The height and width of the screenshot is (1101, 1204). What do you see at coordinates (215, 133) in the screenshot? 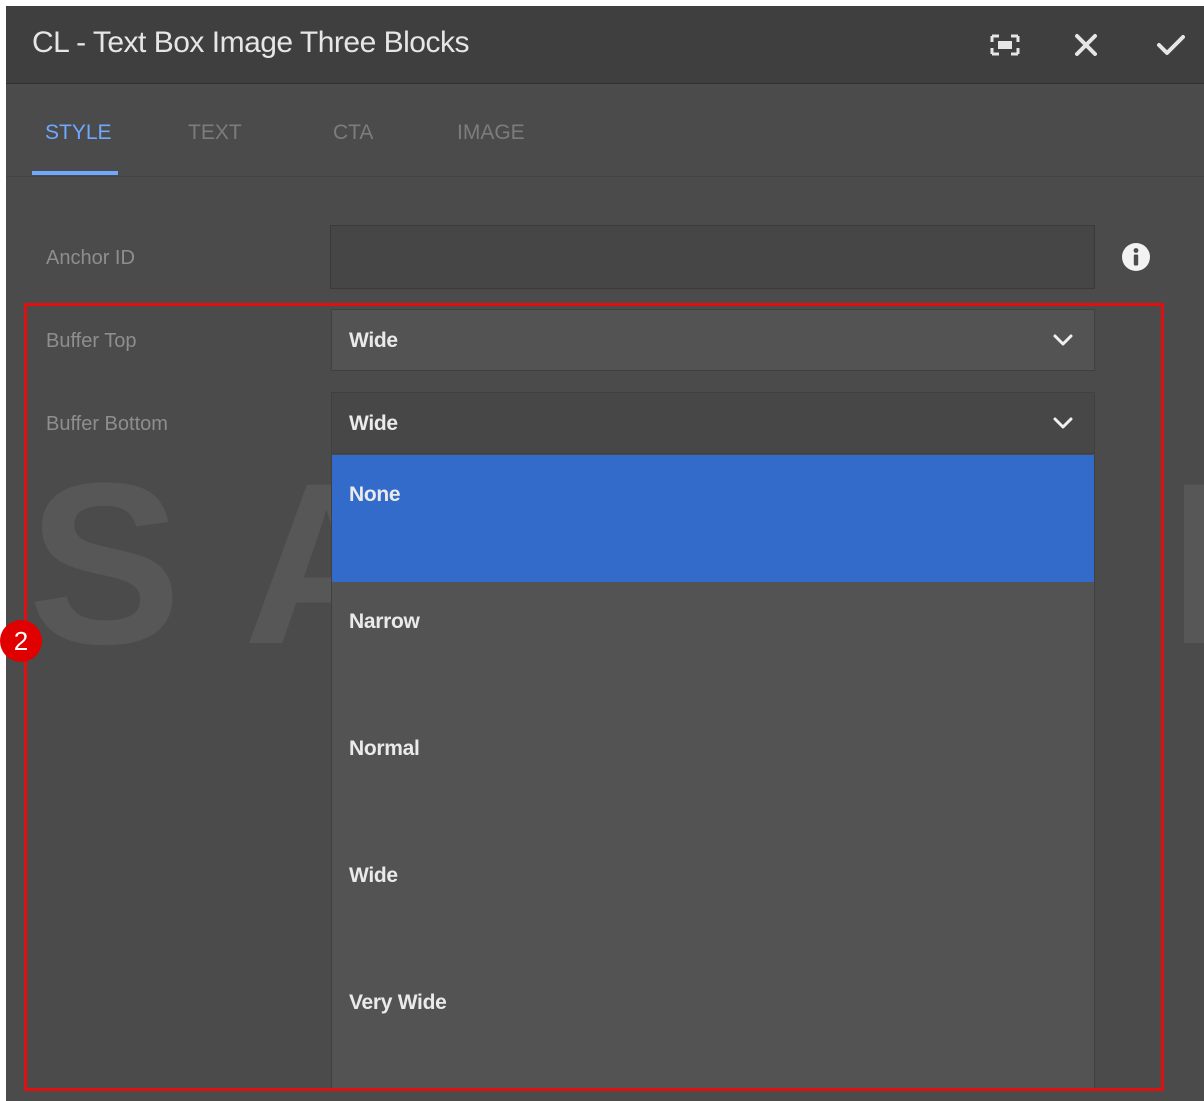
I see `tab-text: TEXT` at bounding box center [215, 133].